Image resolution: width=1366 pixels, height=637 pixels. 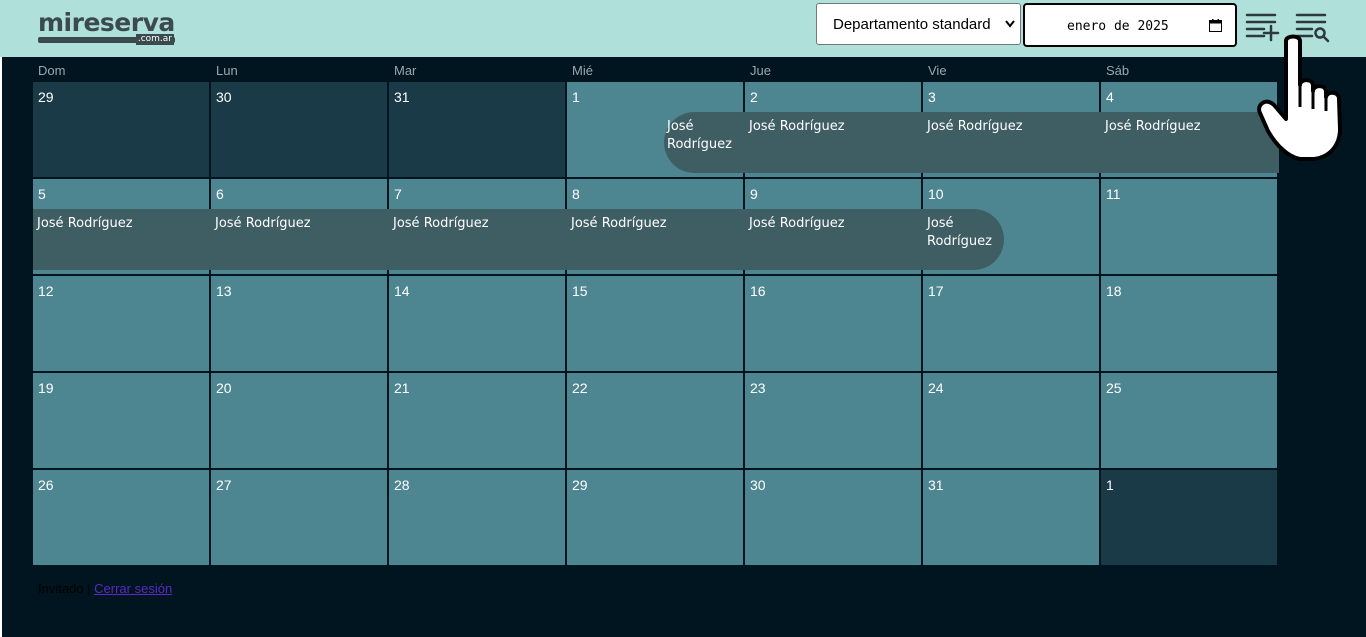 What do you see at coordinates (1011, 323) in the screenshot?
I see `day-cell: 17` at bounding box center [1011, 323].